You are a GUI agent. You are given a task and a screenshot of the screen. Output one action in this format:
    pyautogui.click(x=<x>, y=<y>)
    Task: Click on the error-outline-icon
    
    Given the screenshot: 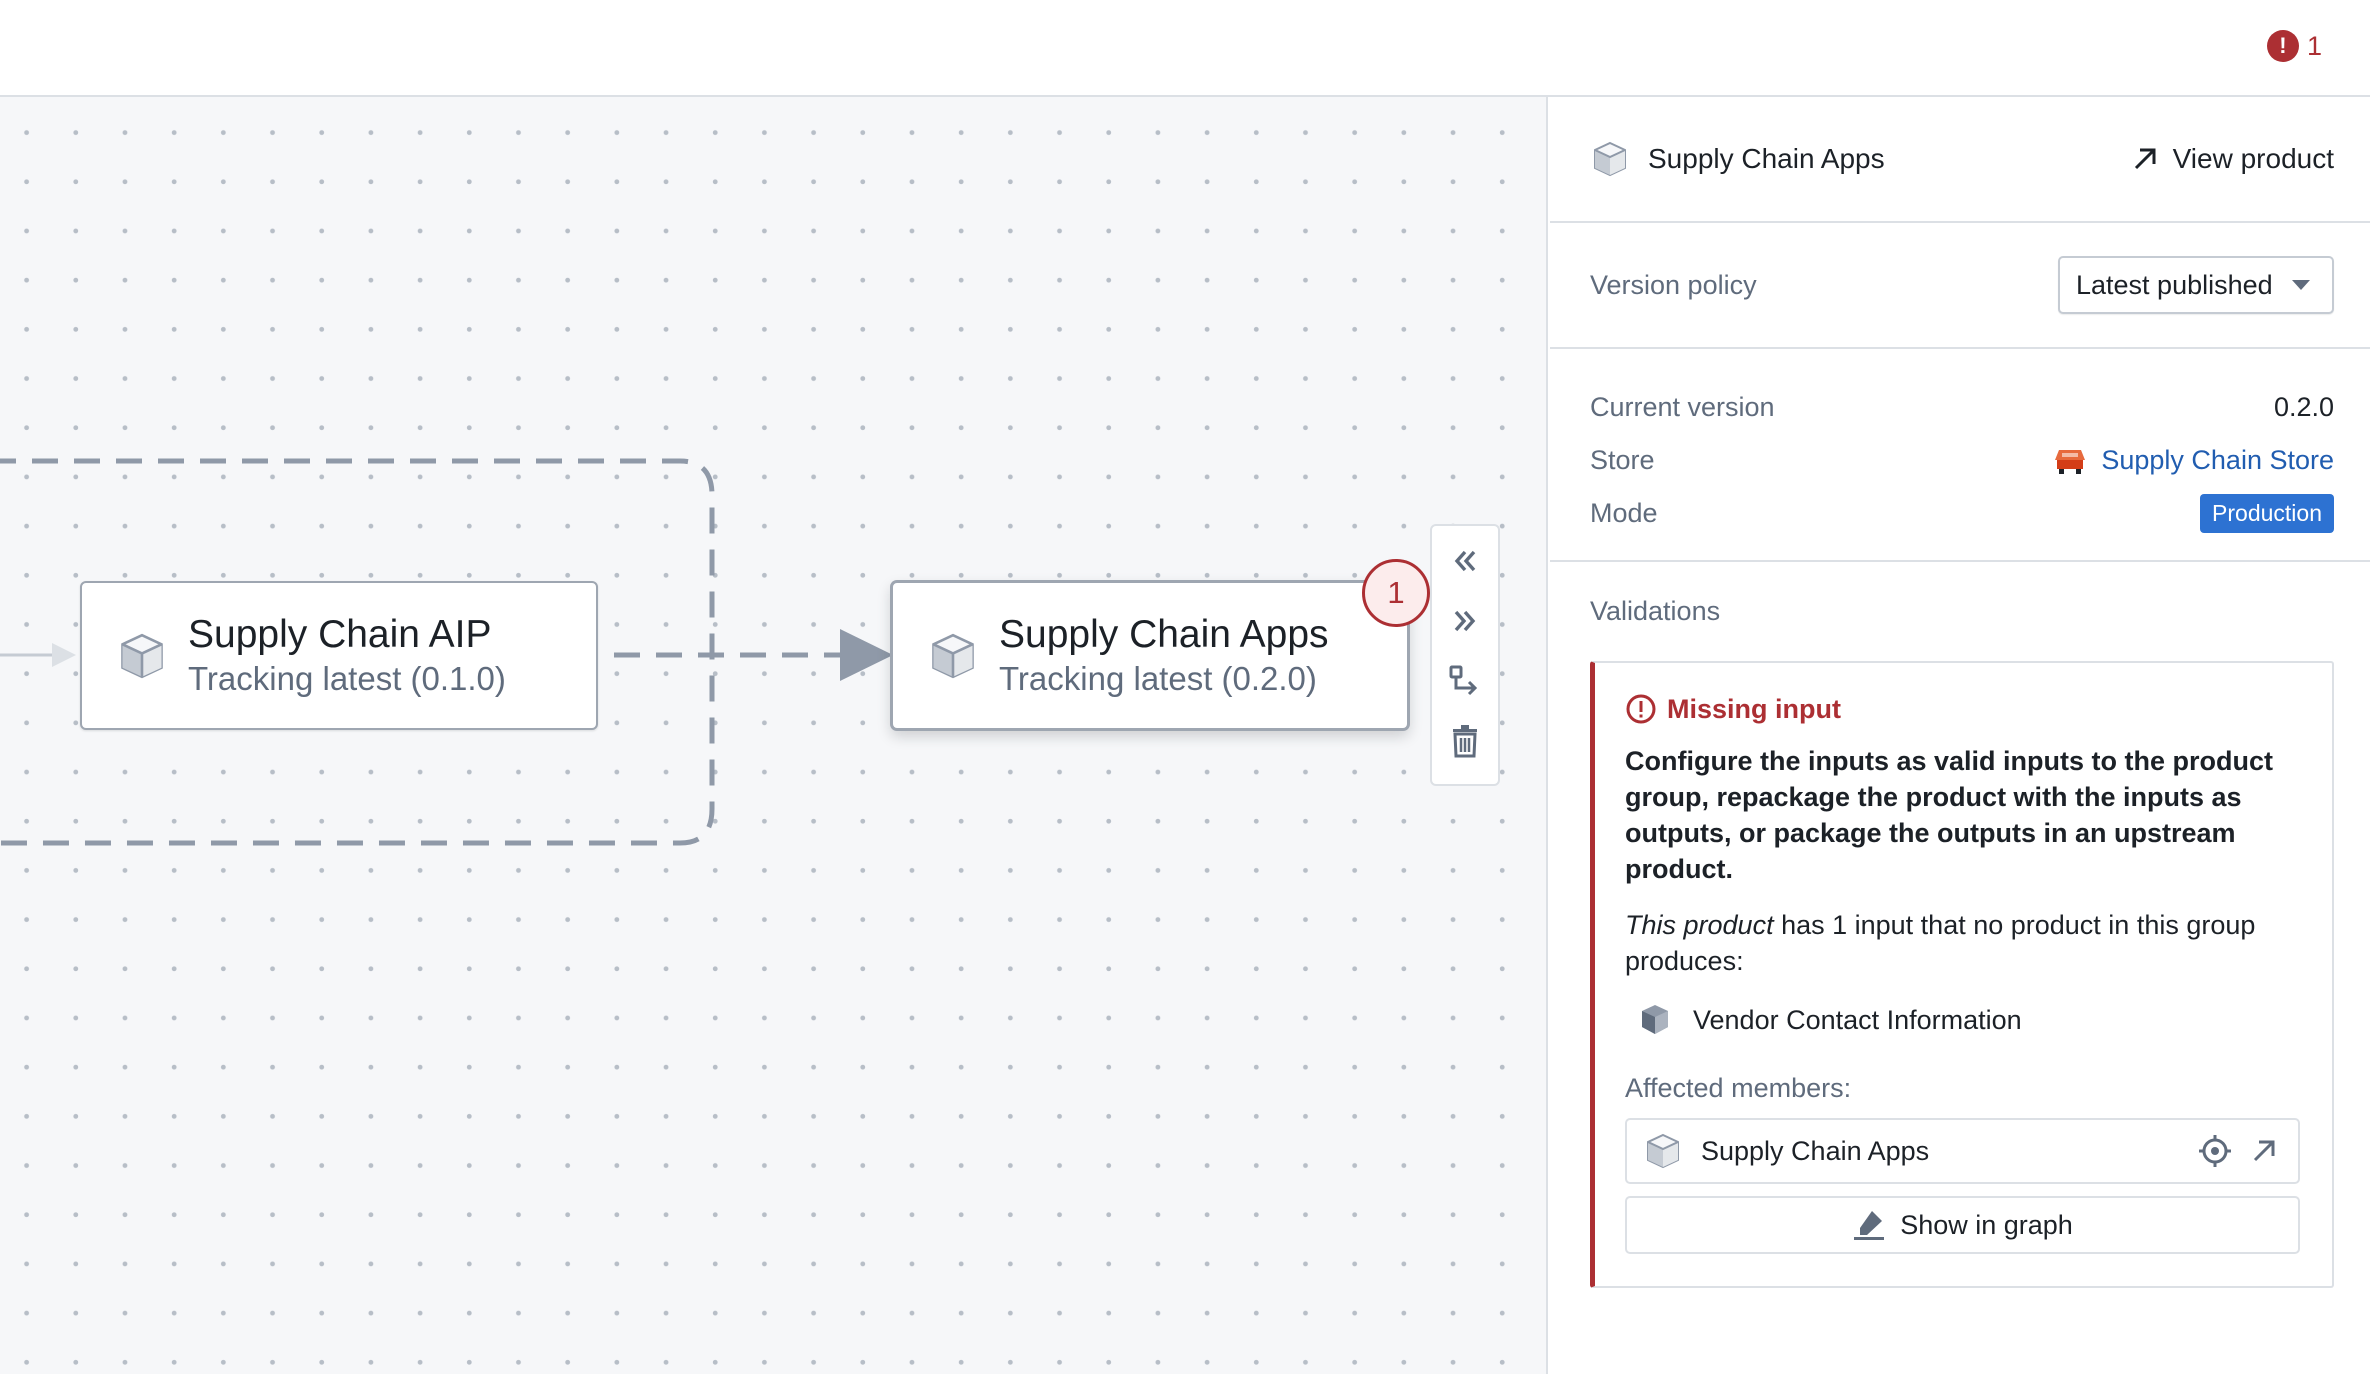 What is the action you would take?
    pyautogui.click(x=1641, y=709)
    